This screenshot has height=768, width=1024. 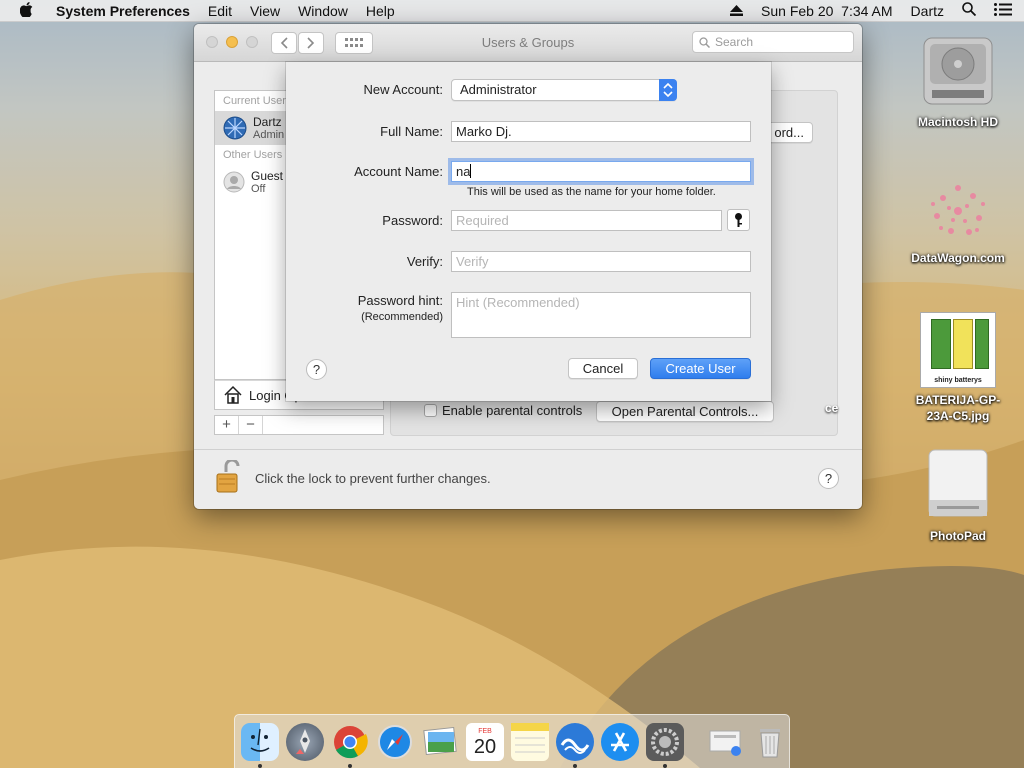 I want to click on openoffice-icon, so click(x=575, y=745).